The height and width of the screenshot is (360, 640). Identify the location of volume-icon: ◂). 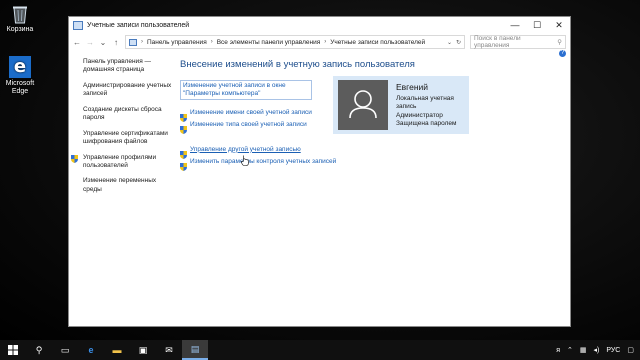
(596, 350).